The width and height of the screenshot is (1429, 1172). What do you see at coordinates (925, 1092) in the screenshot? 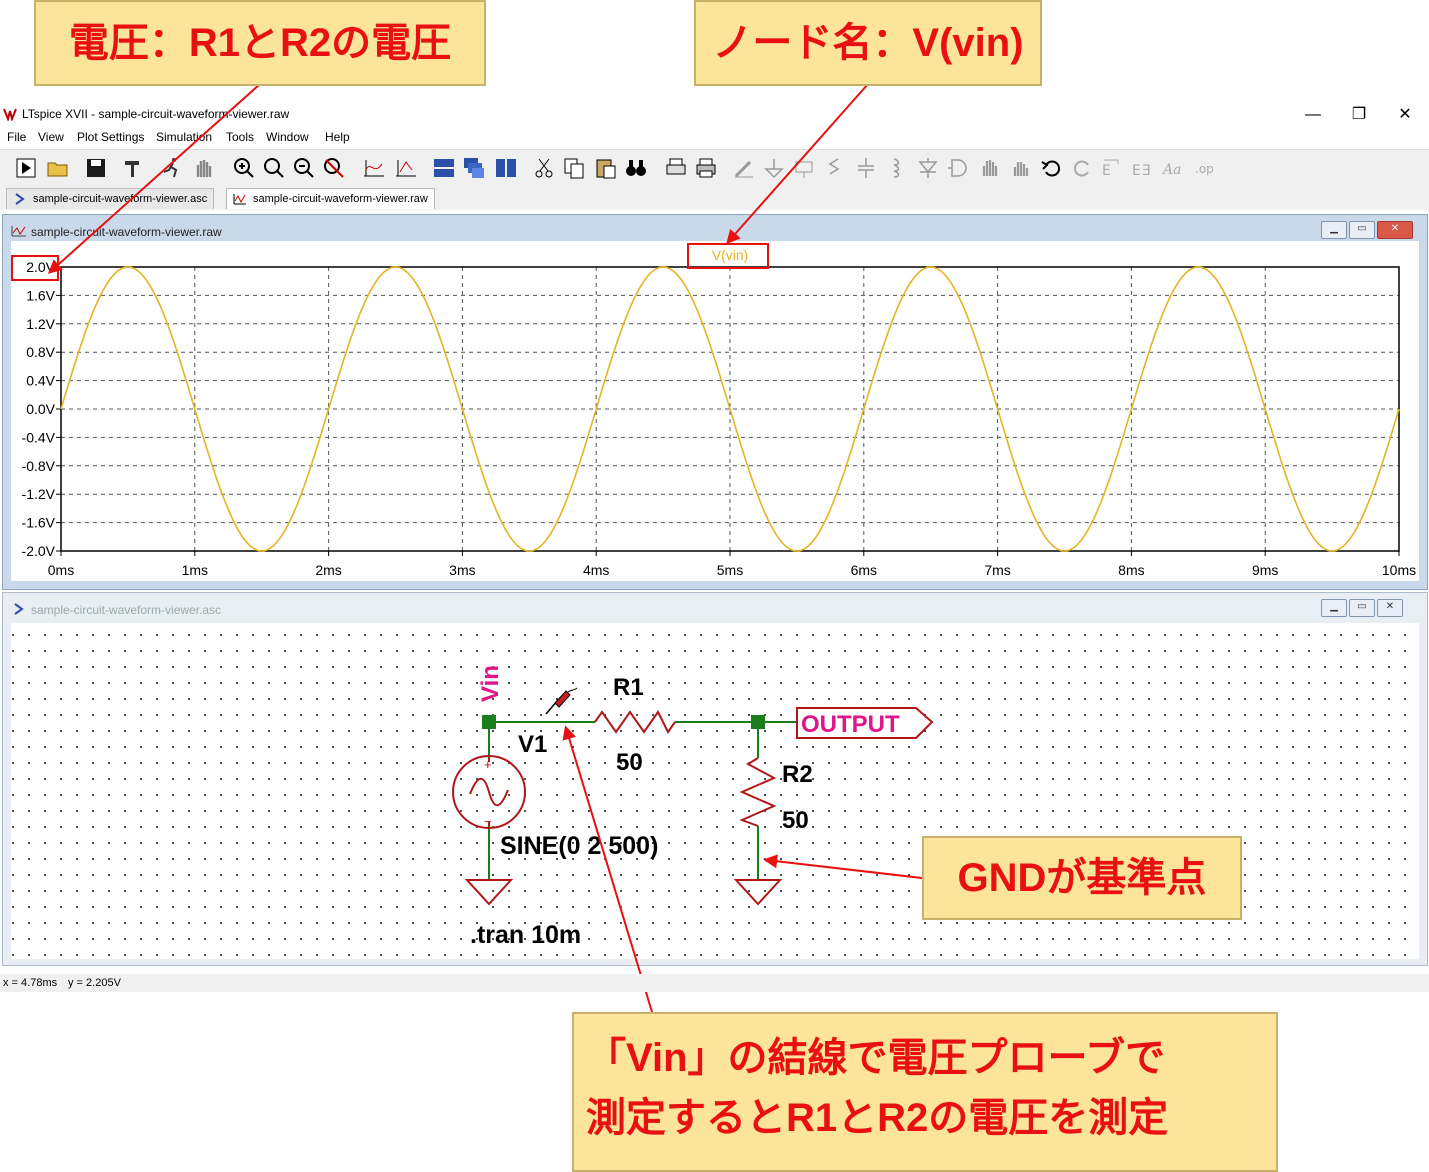
I see `callout-probe: 「Vin」の結線で電圧プローブで 測定するとR1とR2の電圧を測定` at bounding box center [925, 1092].